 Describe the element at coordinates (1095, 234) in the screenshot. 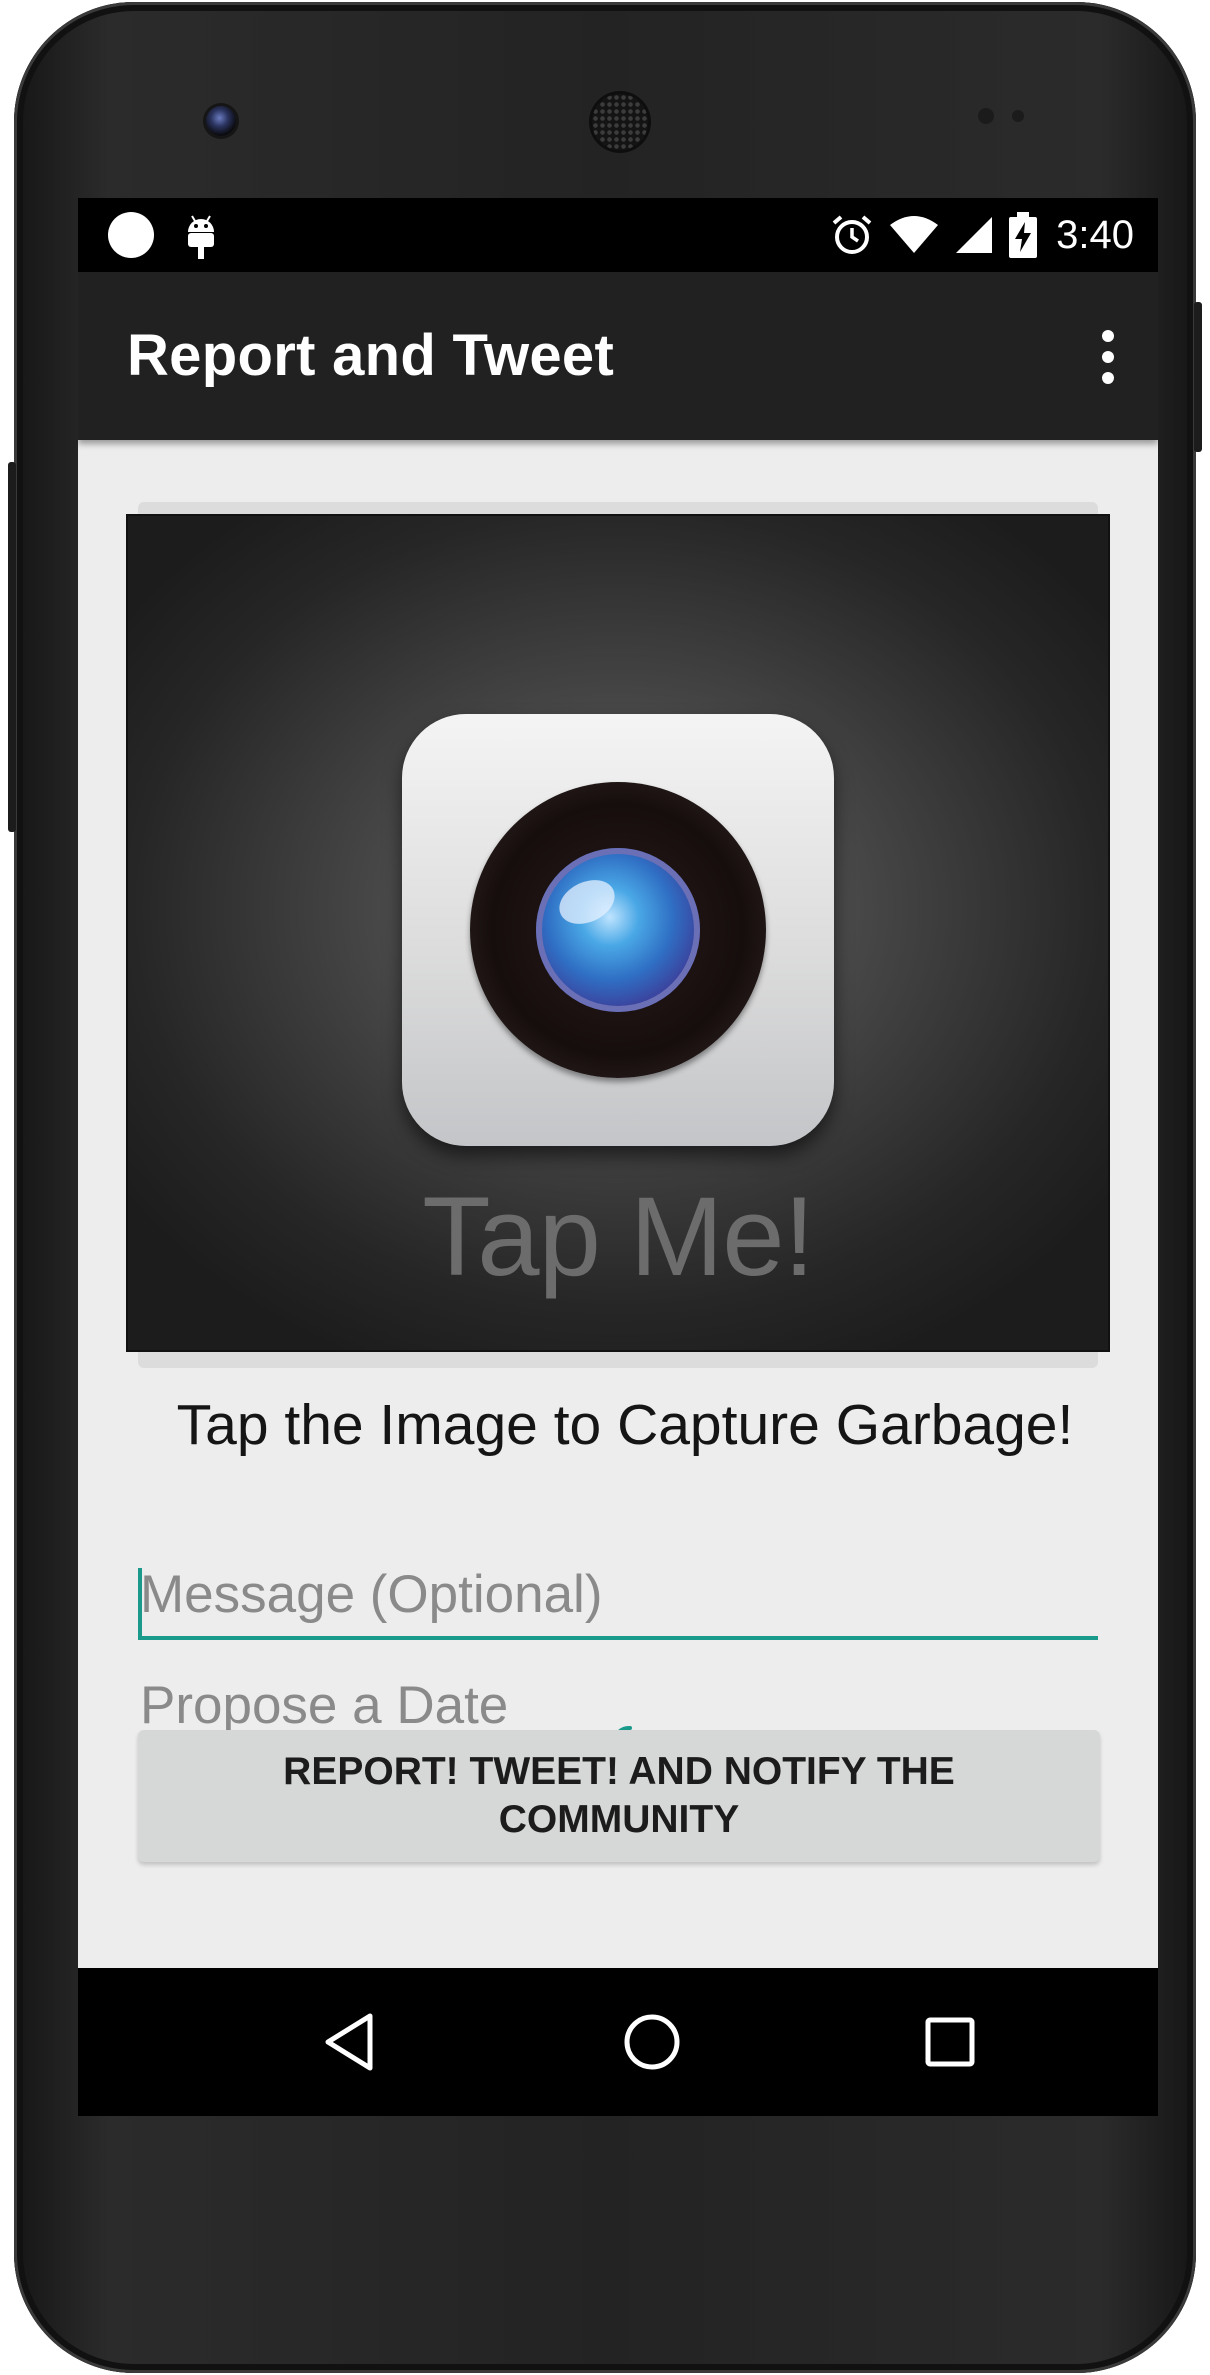

I see `clock: 3:40` at that location.